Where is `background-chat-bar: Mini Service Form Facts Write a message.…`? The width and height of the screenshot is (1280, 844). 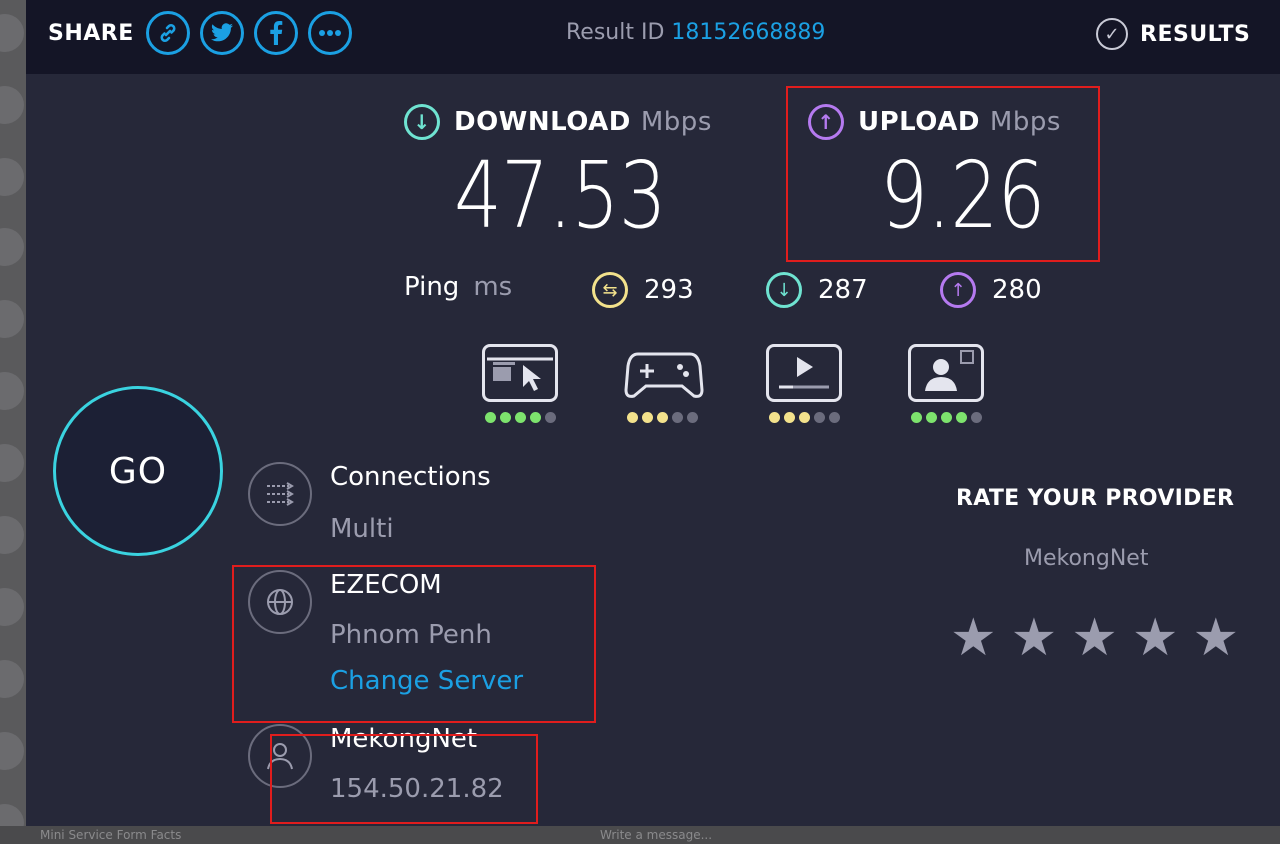 background-chat-bar: Mini Service Form Facts Write a message.… is located at coordinates (640, 835).